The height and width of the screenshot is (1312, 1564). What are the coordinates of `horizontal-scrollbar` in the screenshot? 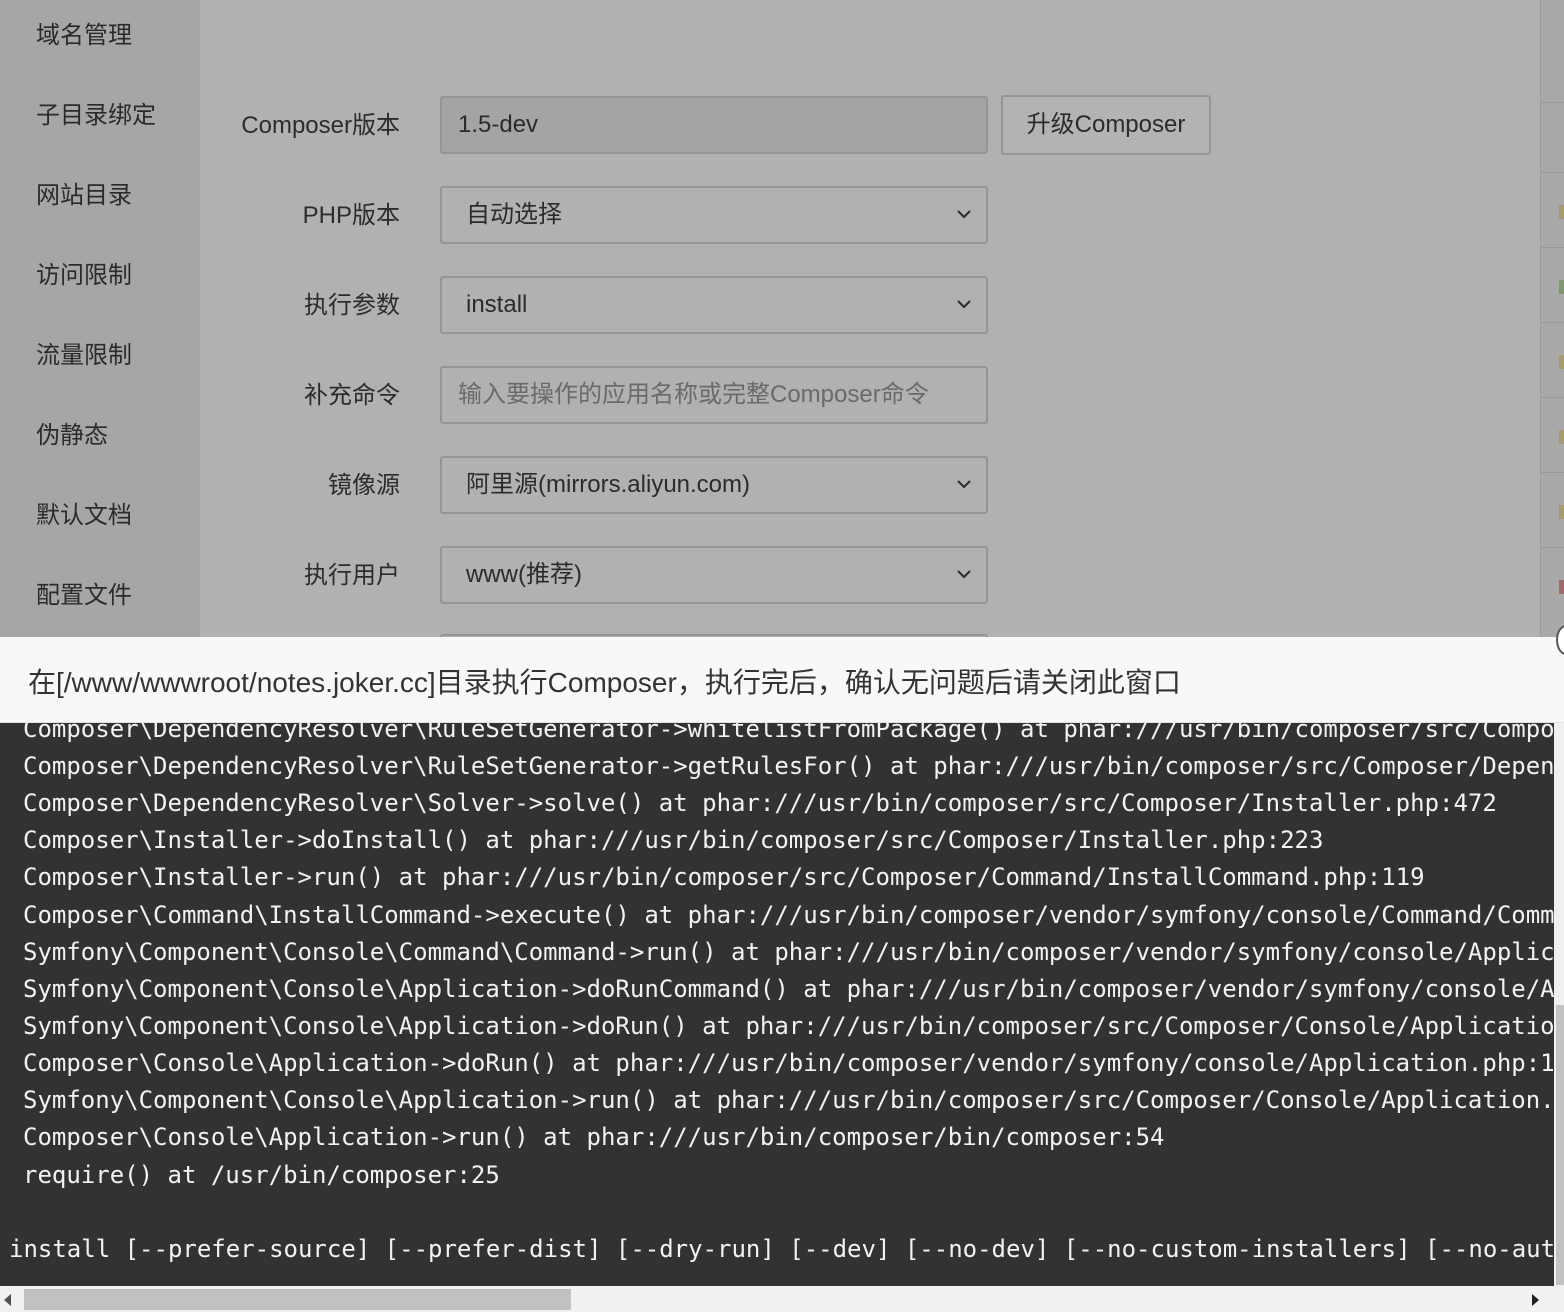 It's located at (782, 1299).